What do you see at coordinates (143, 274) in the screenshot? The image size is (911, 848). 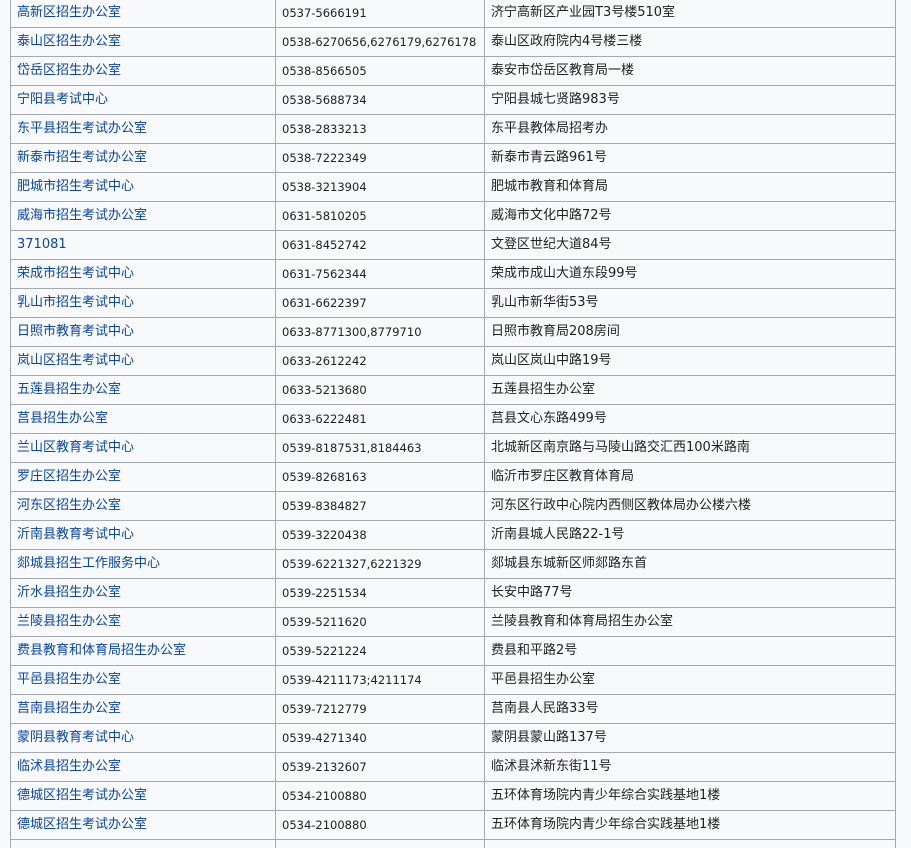 I see `office-name-cell: 荣成市招生考试中心` at bounding box center [143, 274].